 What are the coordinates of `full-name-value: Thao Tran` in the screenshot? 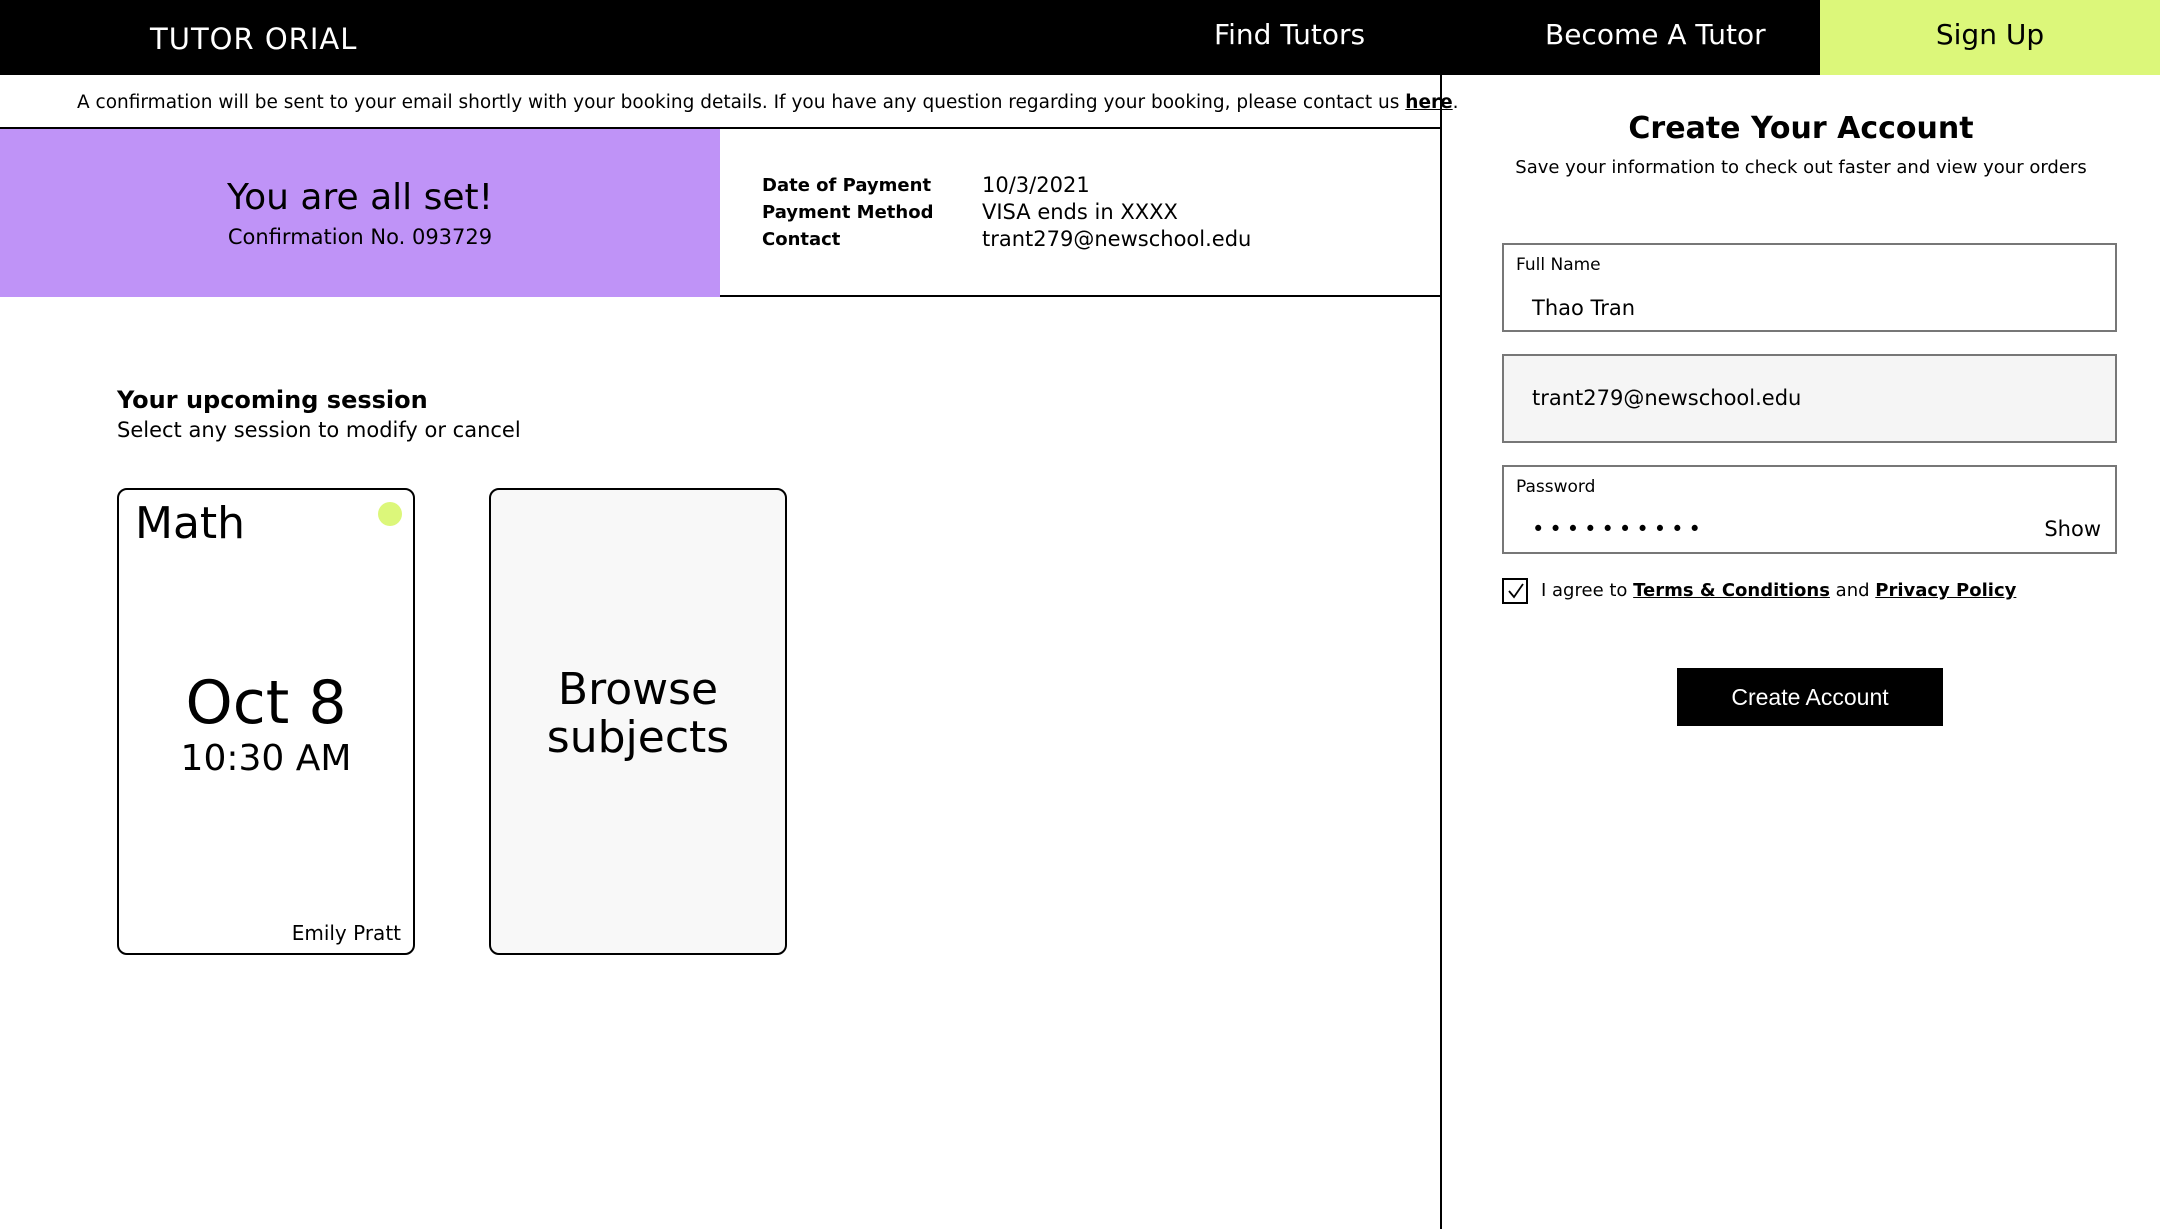 It's located at (1583, 308).